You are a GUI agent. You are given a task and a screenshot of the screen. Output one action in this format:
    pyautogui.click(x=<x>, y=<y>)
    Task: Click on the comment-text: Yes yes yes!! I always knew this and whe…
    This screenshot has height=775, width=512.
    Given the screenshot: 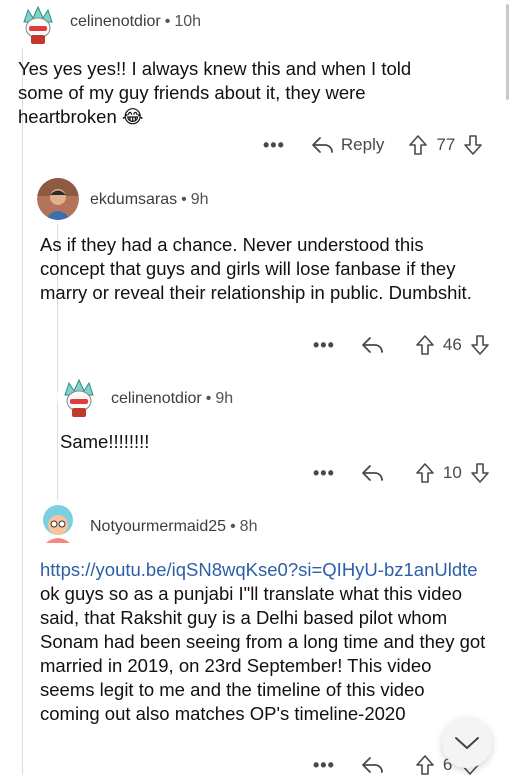 What is the action you would take?
    pyautogui.click(x=215, y=92)
    